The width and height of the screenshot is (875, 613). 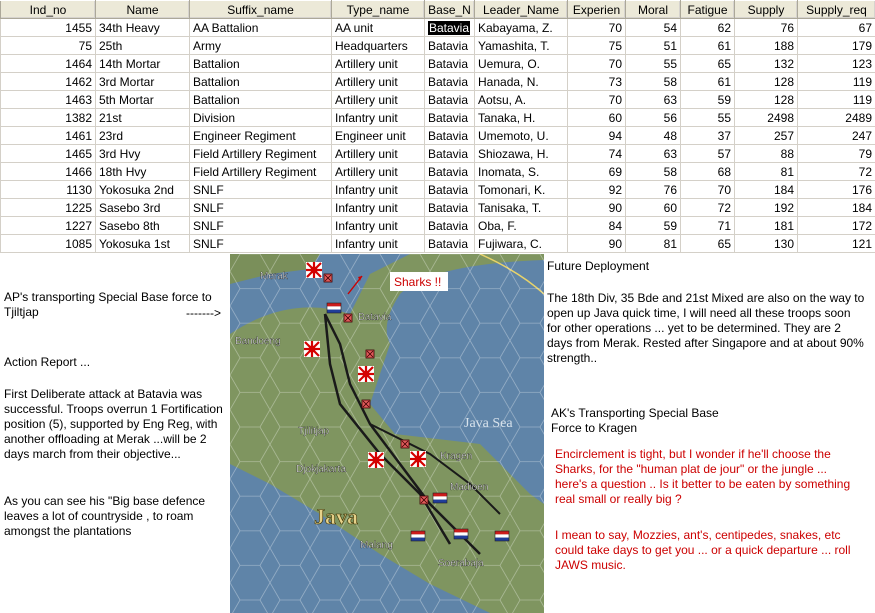 I want to click on table-cell: Division, so click(x=260, y=117).